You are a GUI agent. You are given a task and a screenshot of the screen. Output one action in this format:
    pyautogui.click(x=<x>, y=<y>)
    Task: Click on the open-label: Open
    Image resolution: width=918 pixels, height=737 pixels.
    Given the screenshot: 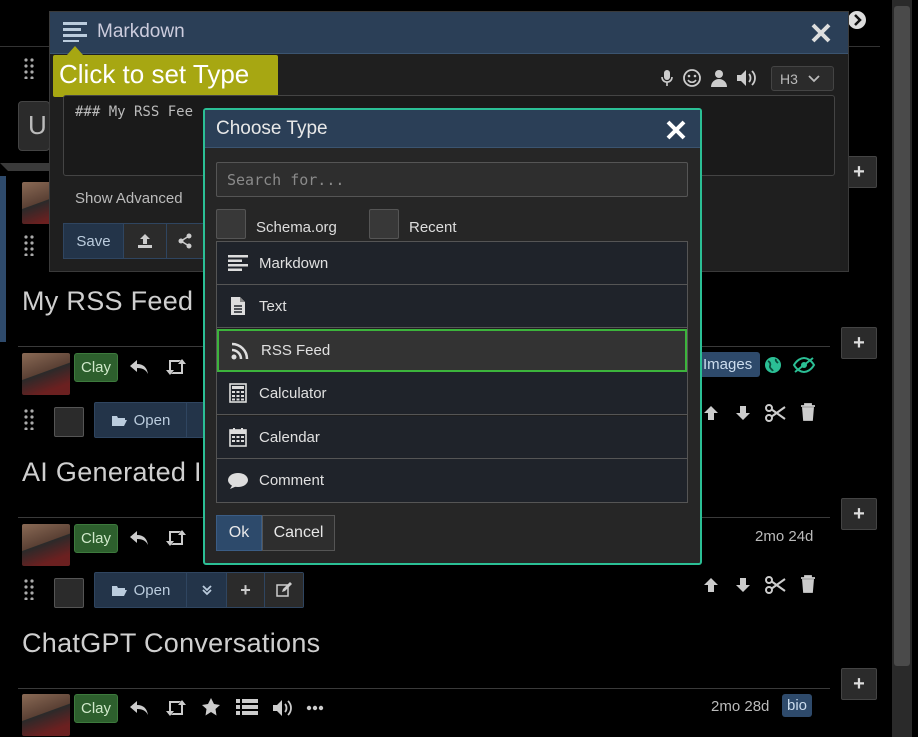 What is the action you would take?
    pyautogui.click(x=152, y=420)
    